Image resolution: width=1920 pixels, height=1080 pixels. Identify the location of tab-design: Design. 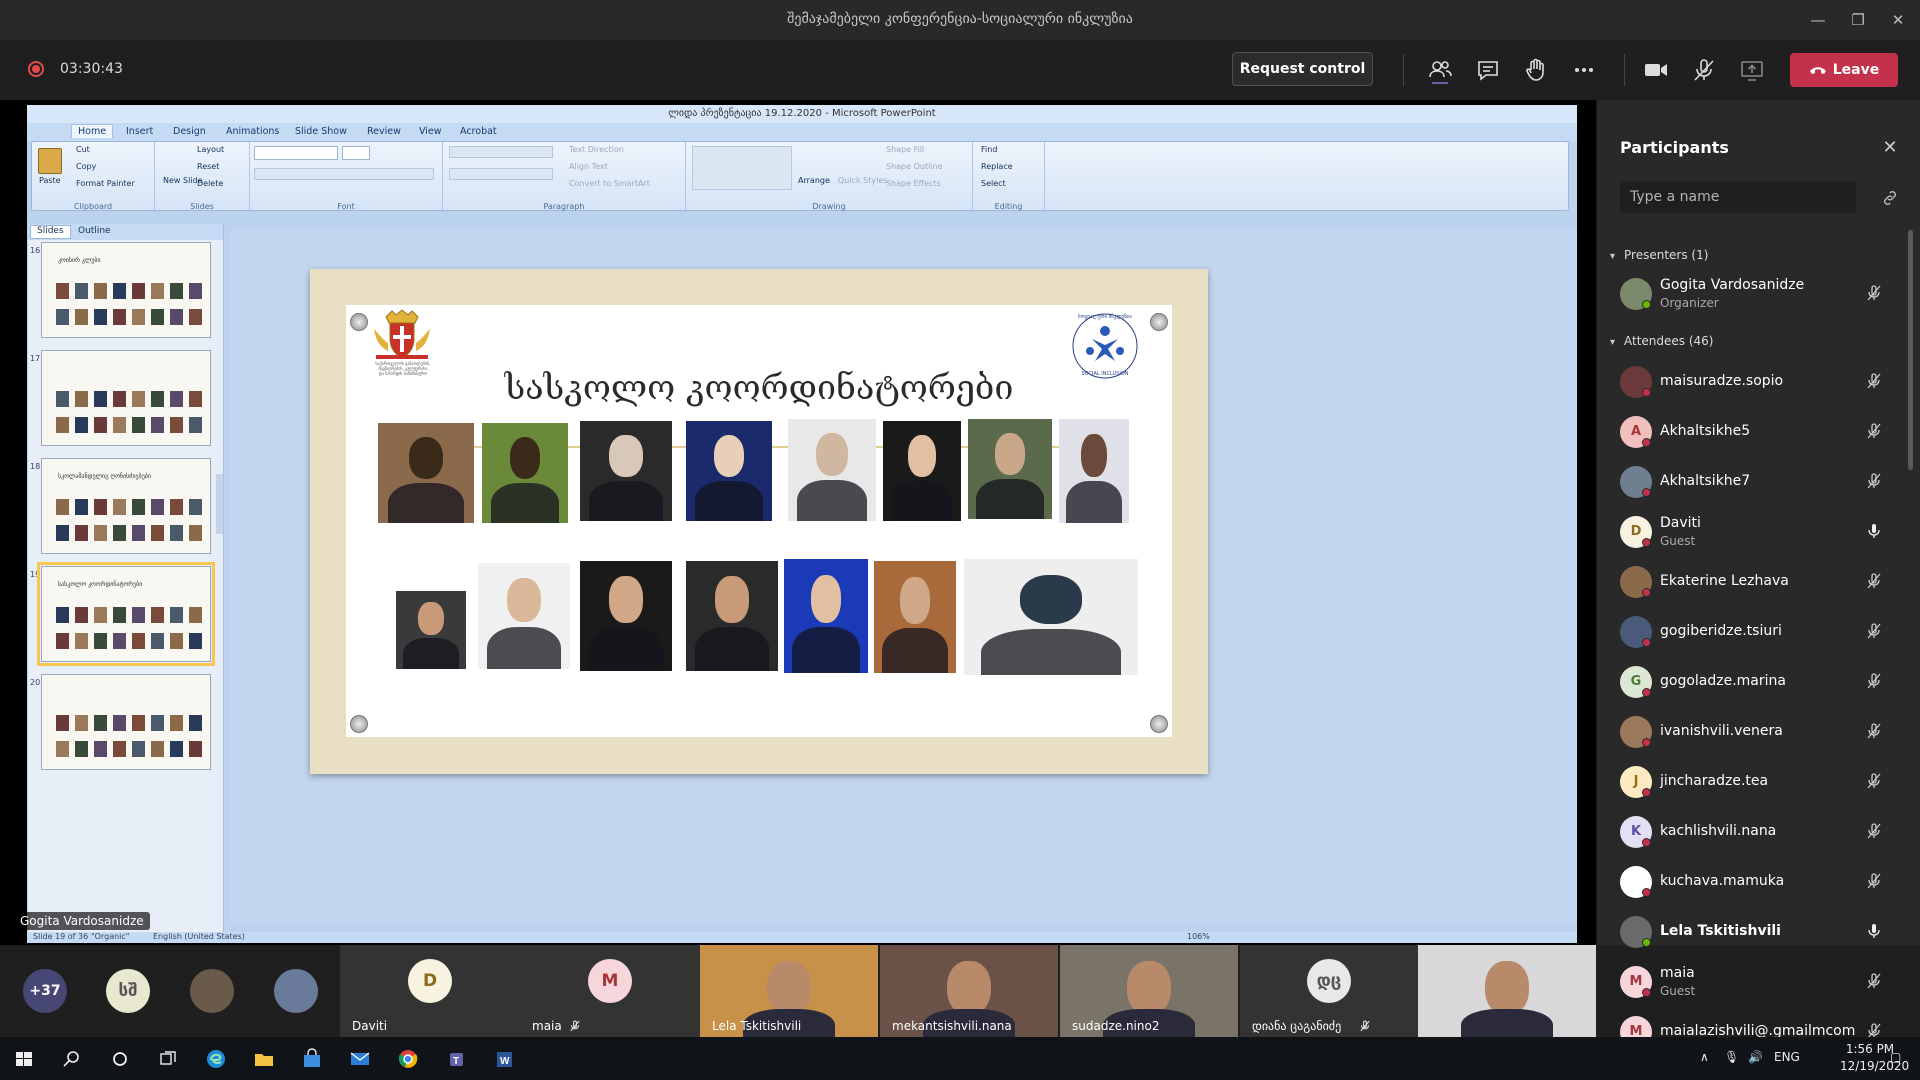
(189, 131).